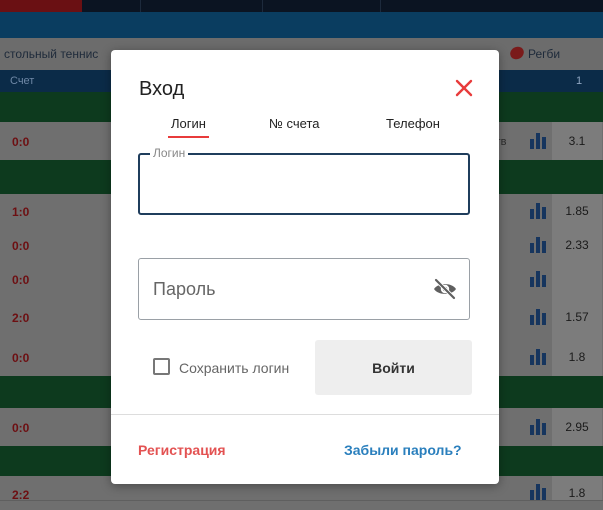 This screenshot has width=603, height=510. I want to click on login-input, so click(289, 185).